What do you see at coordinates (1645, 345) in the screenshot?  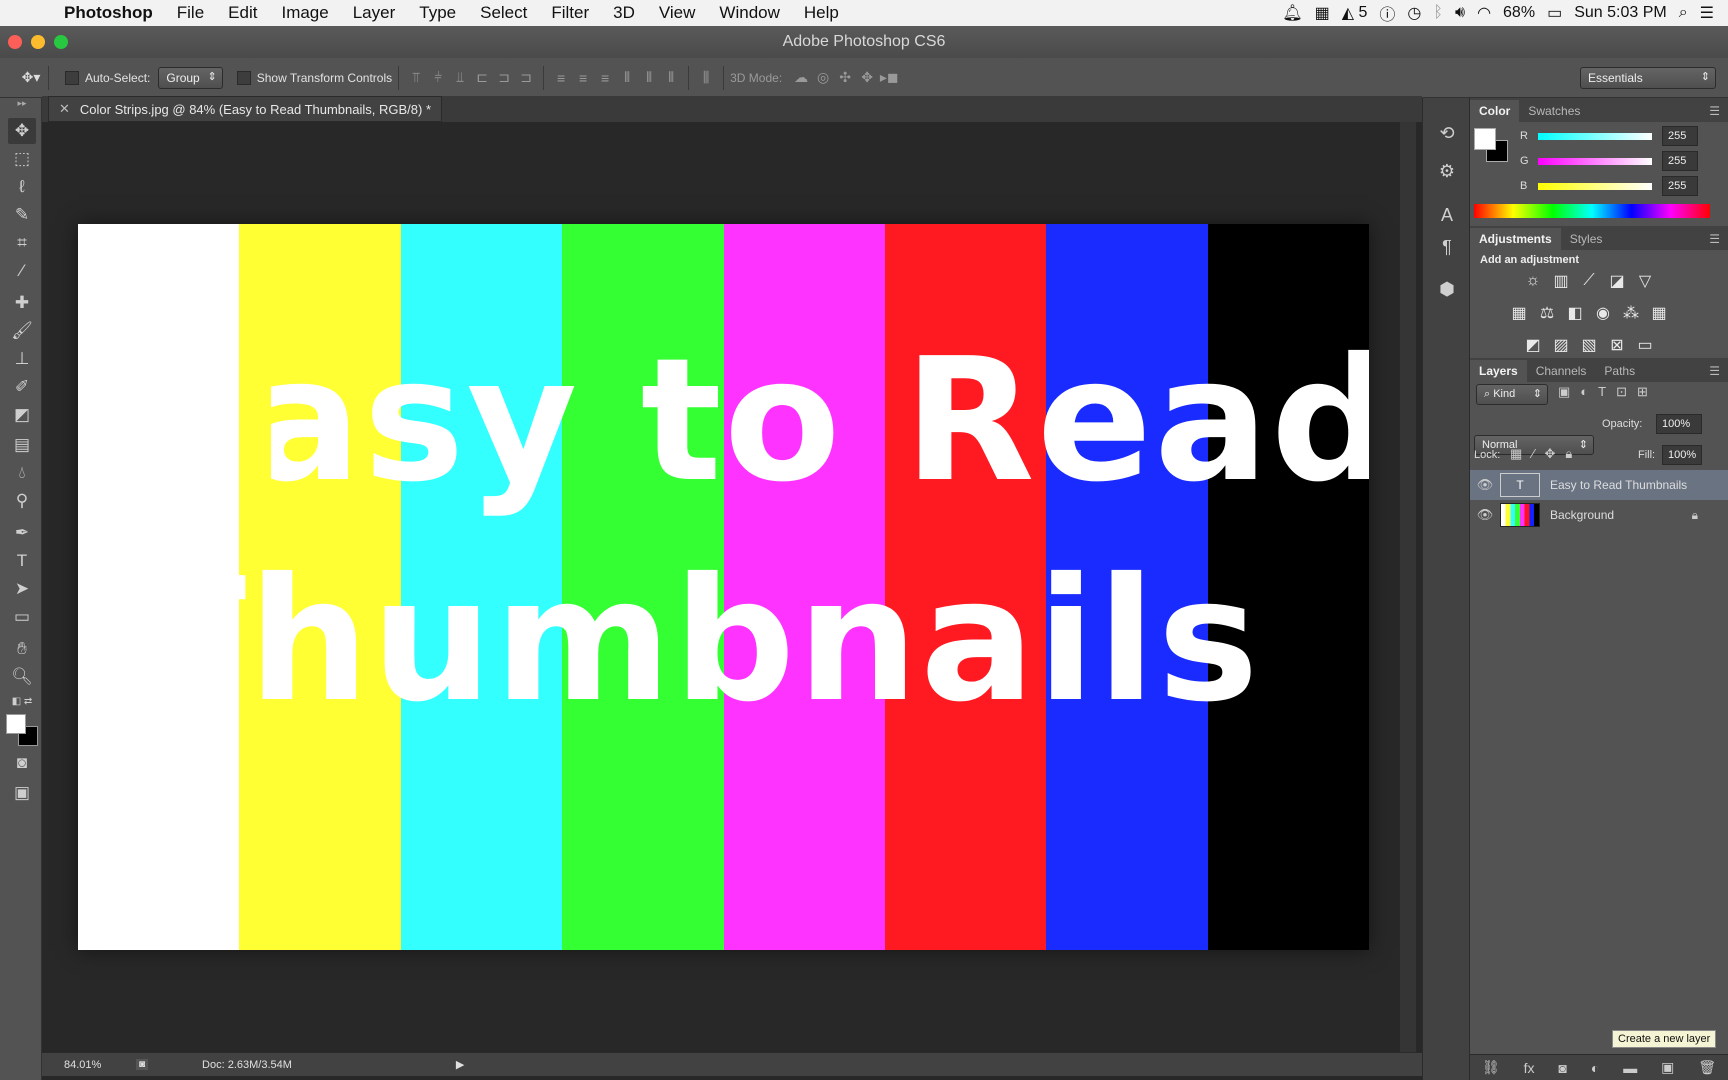 I see `gradient-map-icon: ▭` at bounding box center [1645, 345].